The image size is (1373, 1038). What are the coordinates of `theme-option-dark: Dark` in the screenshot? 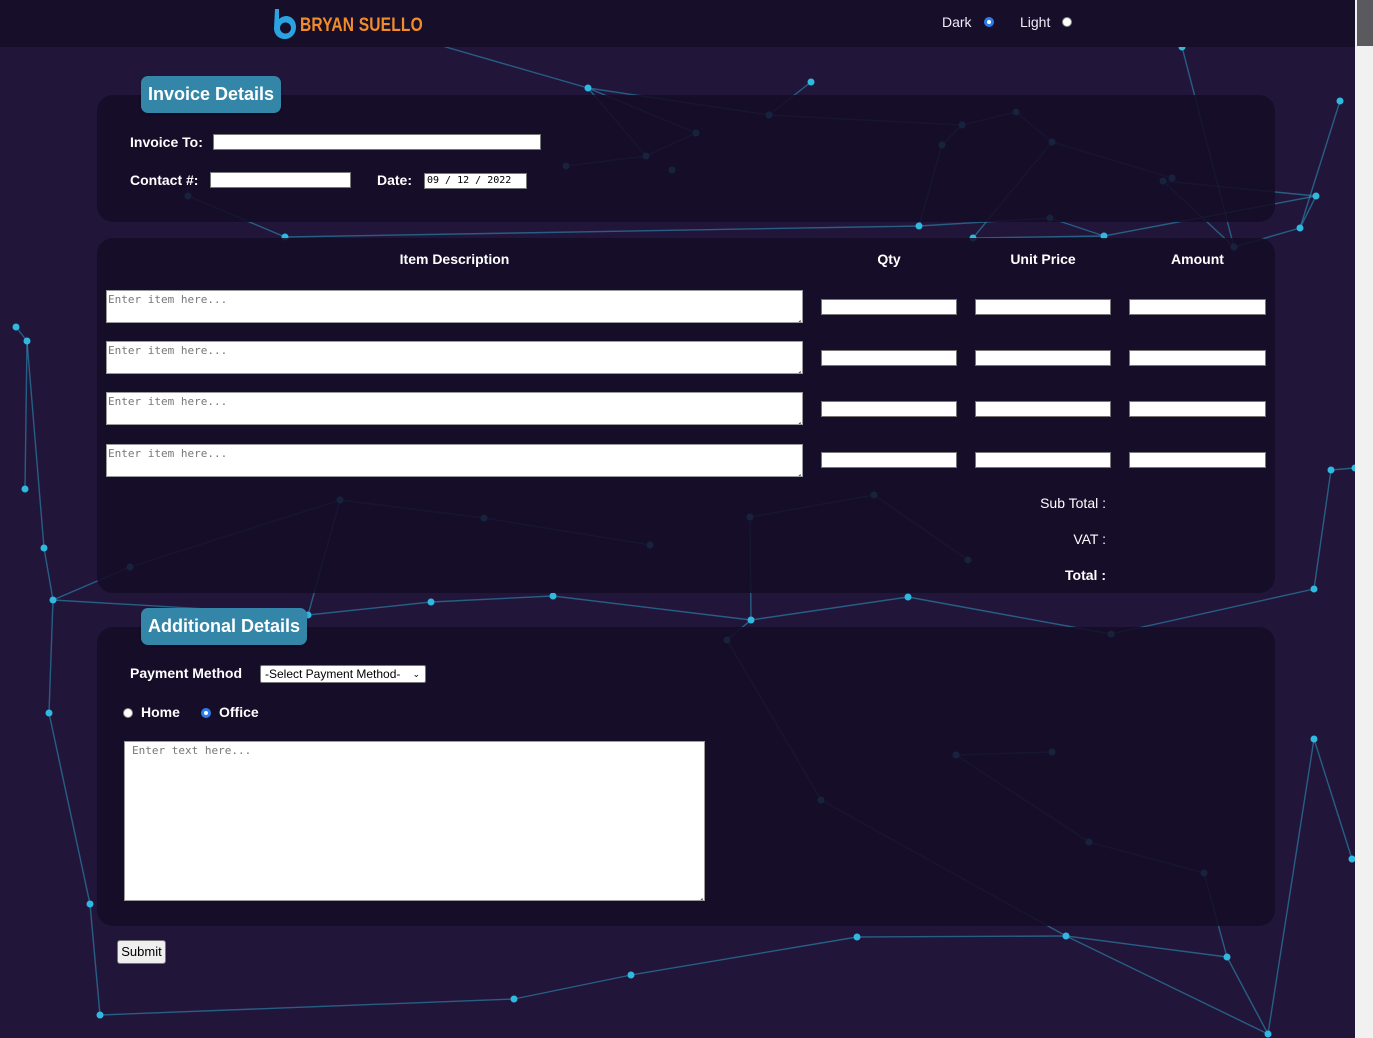 It's located at (968, 22).